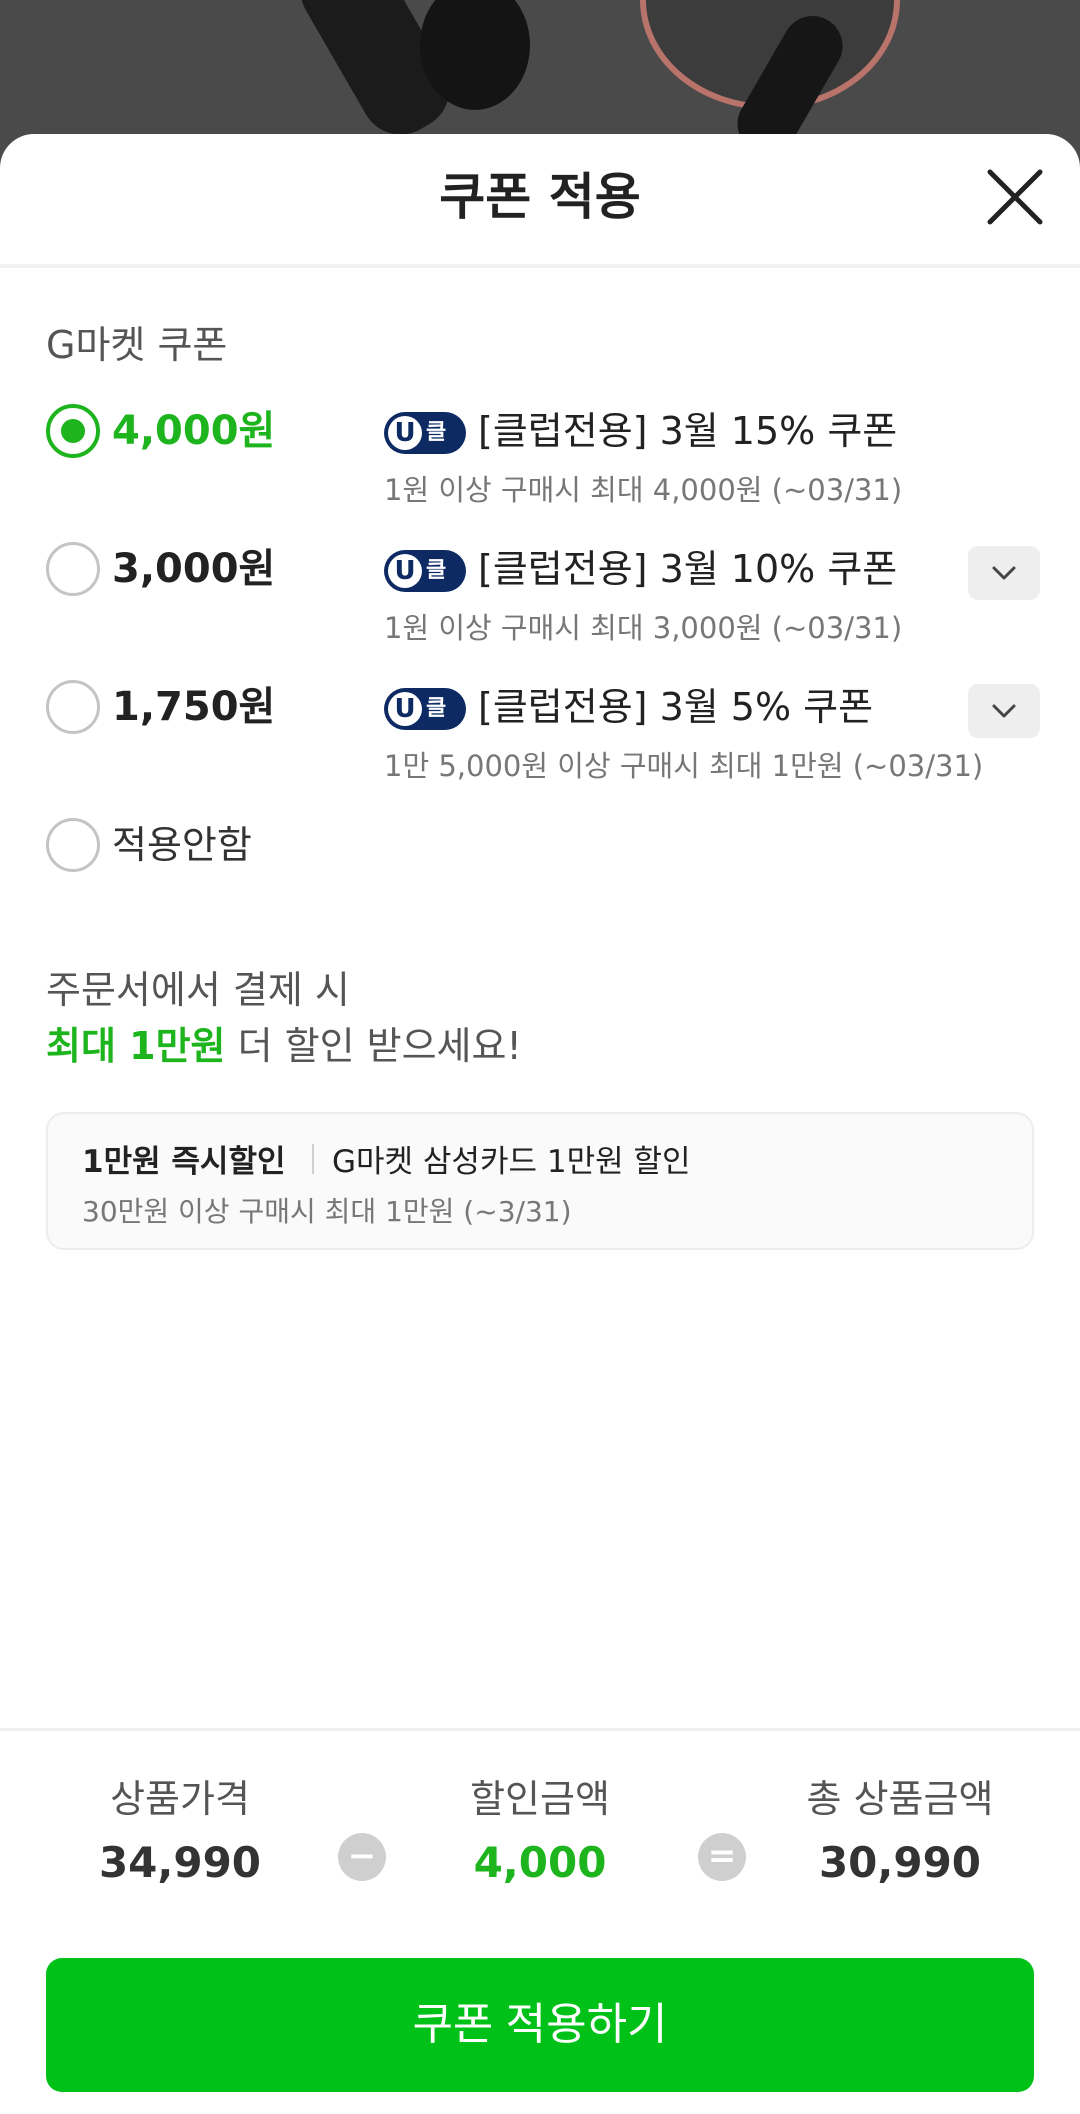  What do you see at coordinates (194, 431) in the screenshot?
I see `coupon-amount: 4,000원` at bounding box center [194, 431].